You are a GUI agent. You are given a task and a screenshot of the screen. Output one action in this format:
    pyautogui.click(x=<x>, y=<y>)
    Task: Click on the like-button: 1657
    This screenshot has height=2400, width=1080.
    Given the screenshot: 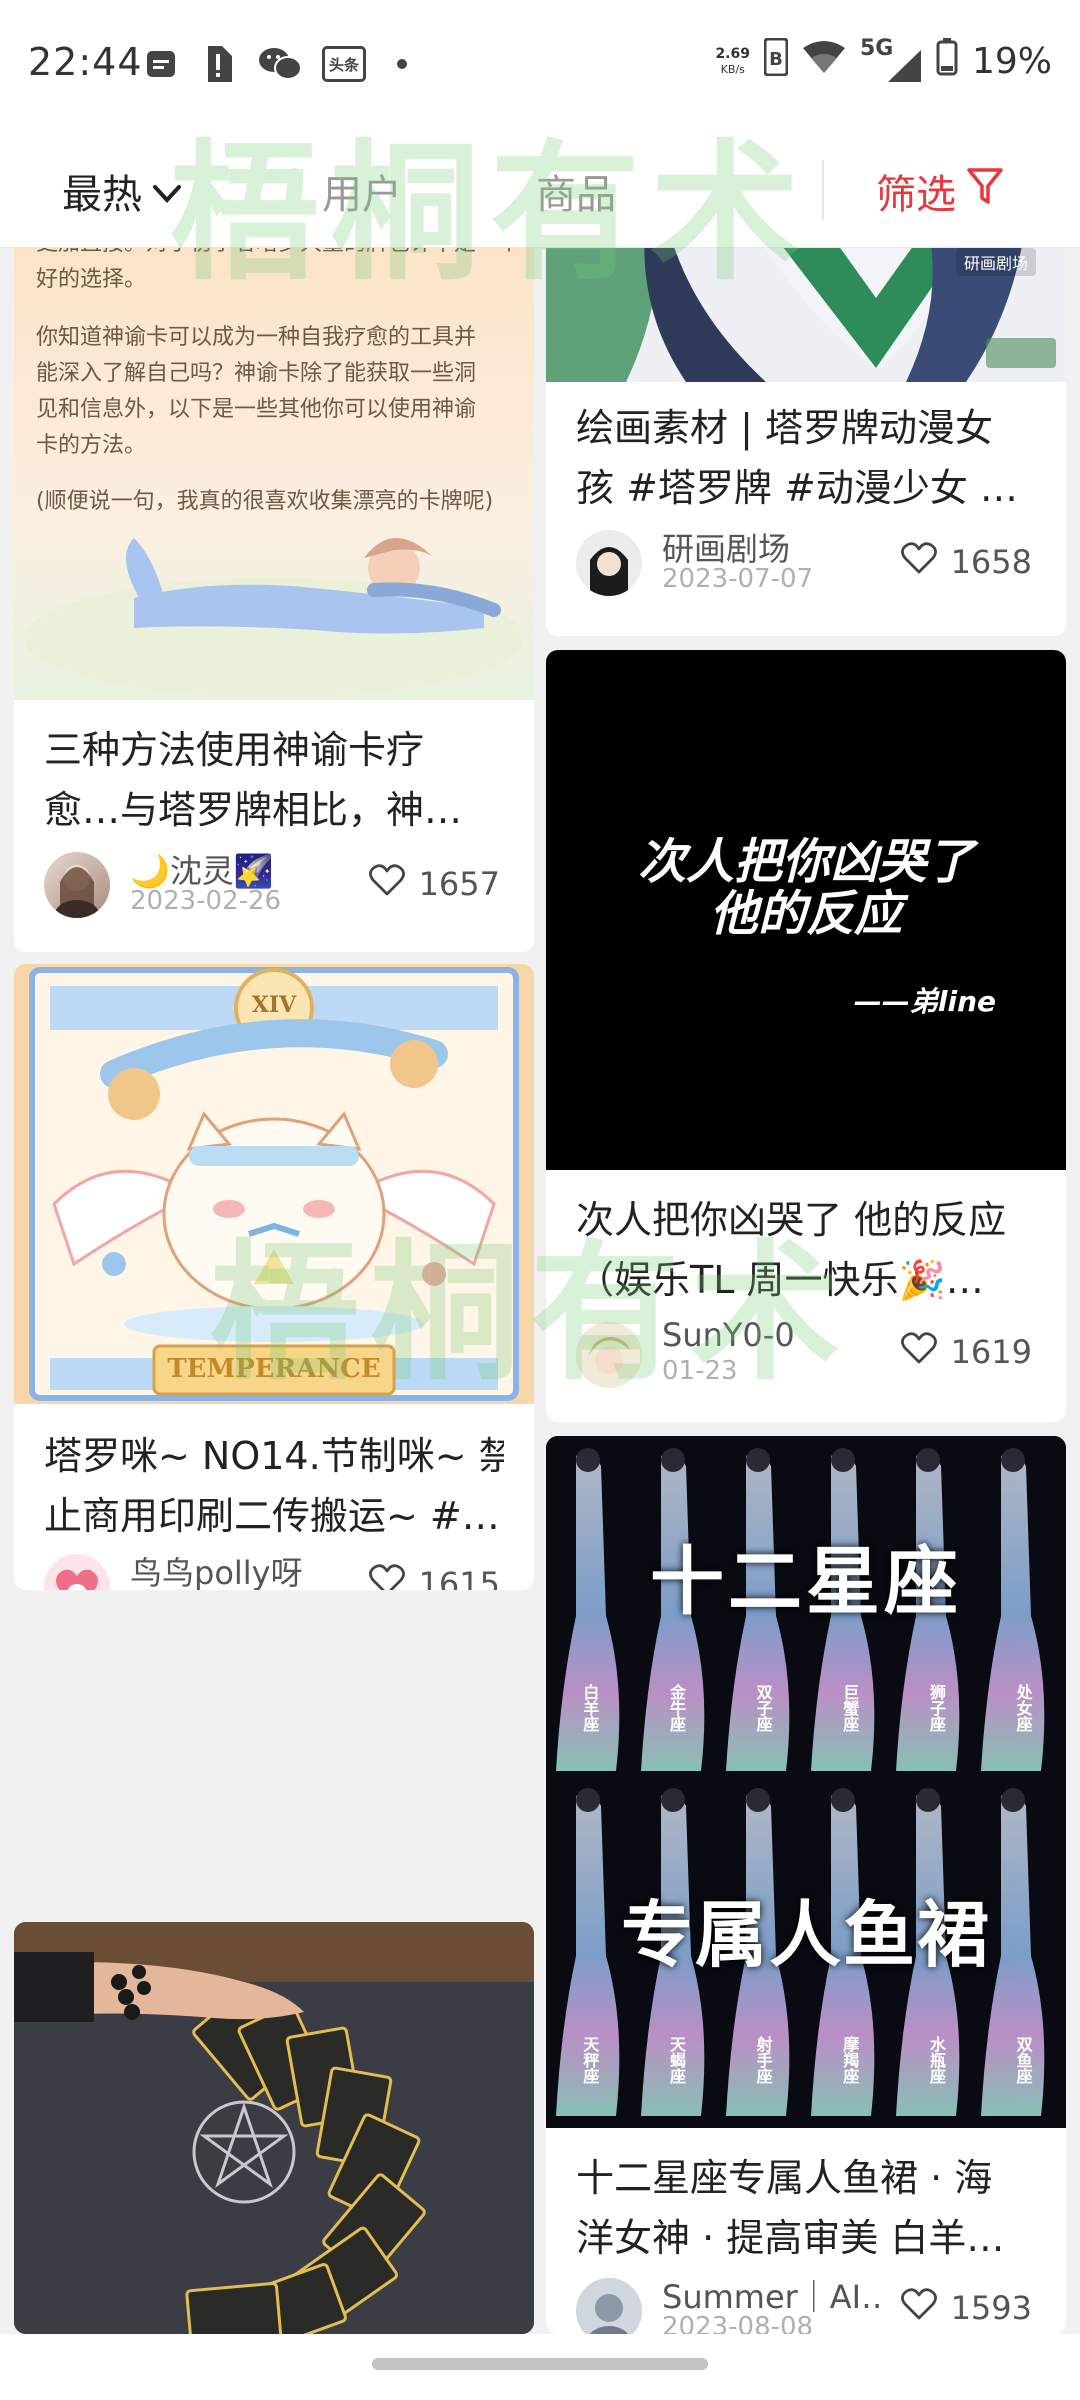 What is the action you would take?
    pyautogui.click(x=434, y=884)
    